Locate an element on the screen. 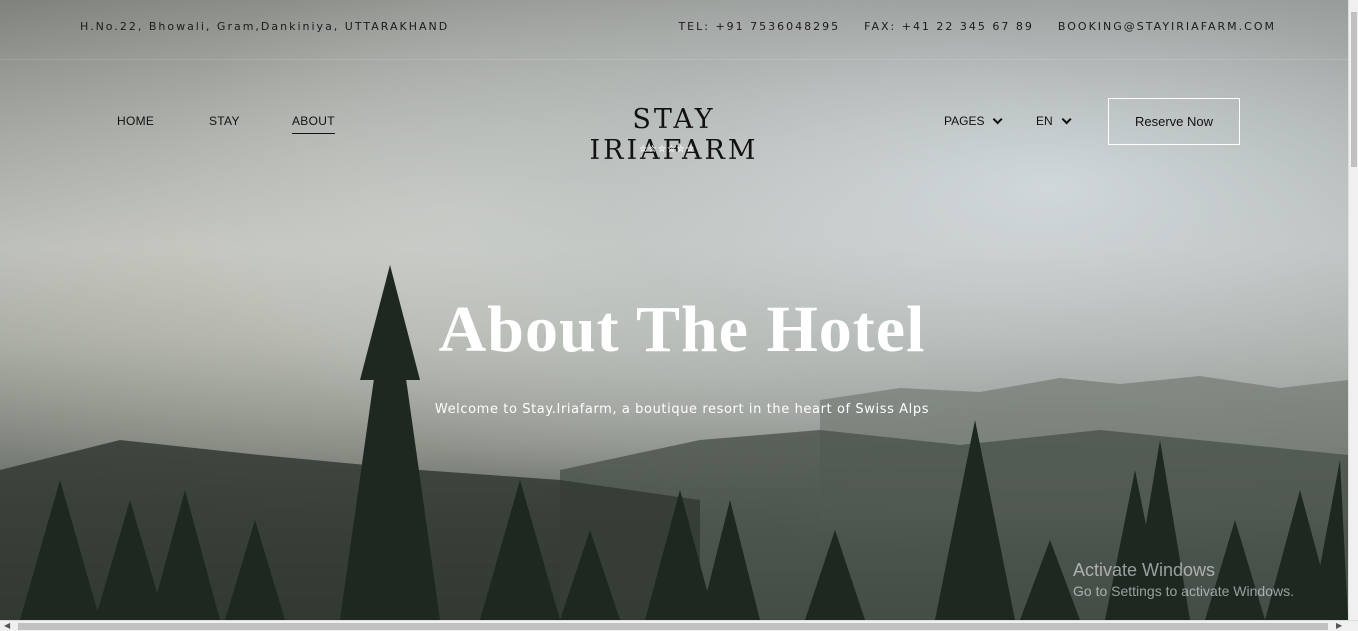 This screenshot has width=1358, height=631. watermark-subtitle: Go to Settings to activate Windows. is located at coordinates (1183, 591).